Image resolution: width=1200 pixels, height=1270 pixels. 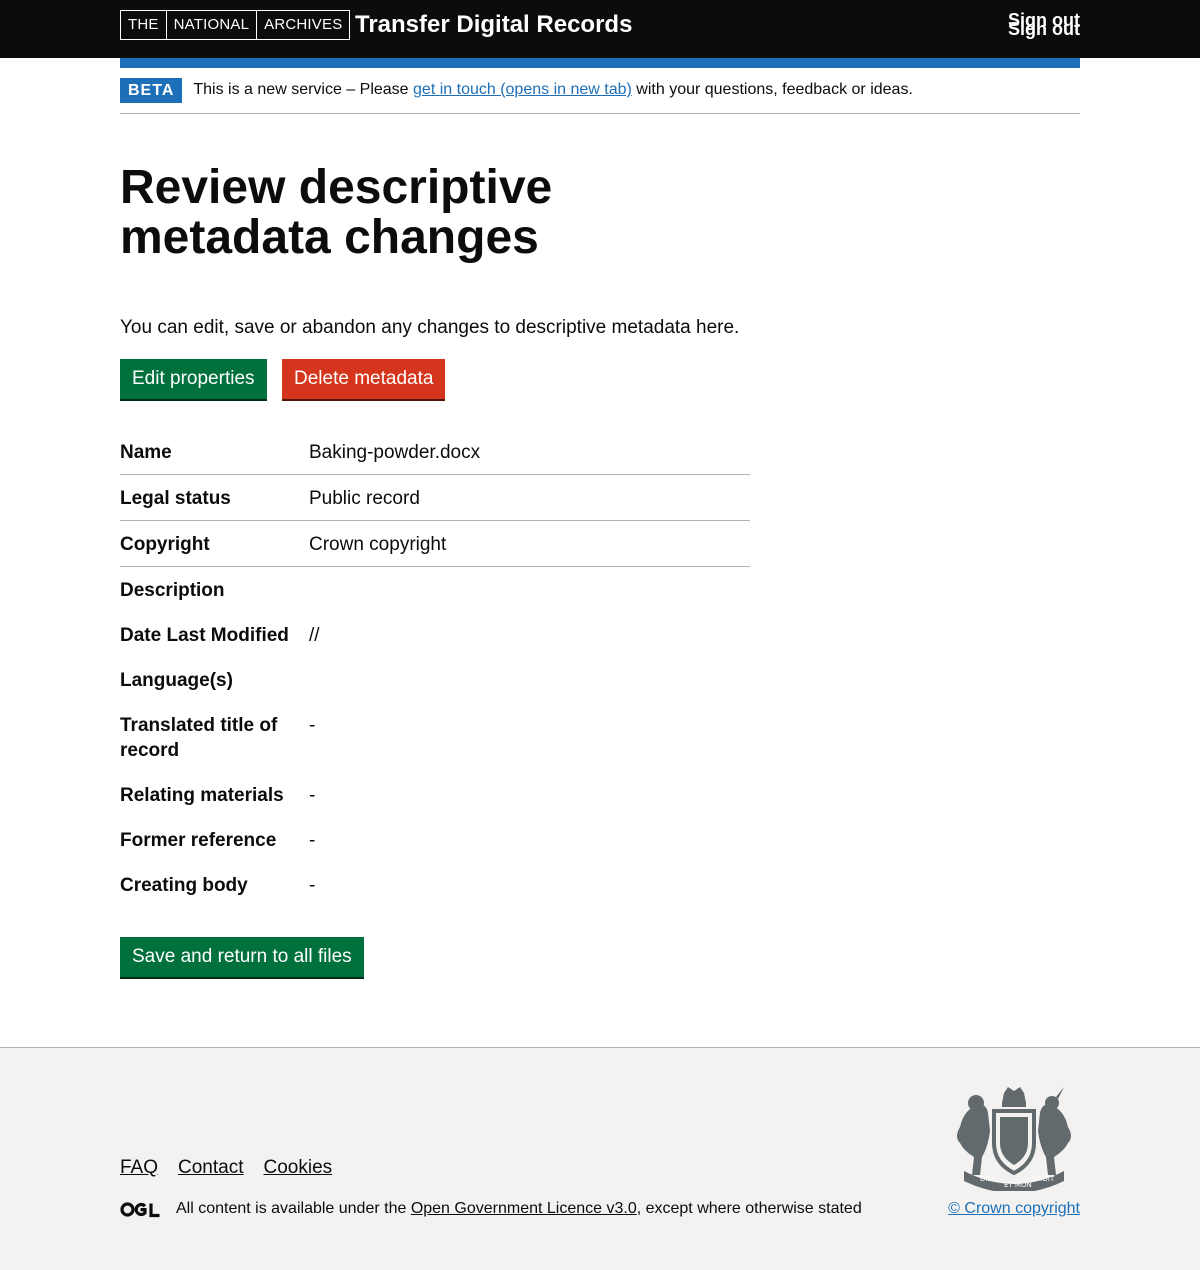 What do you see at coordinates (210, 1167) in the screenshot?
I see `footer-link-contact: Contact` at bounding box center [210, 1167].